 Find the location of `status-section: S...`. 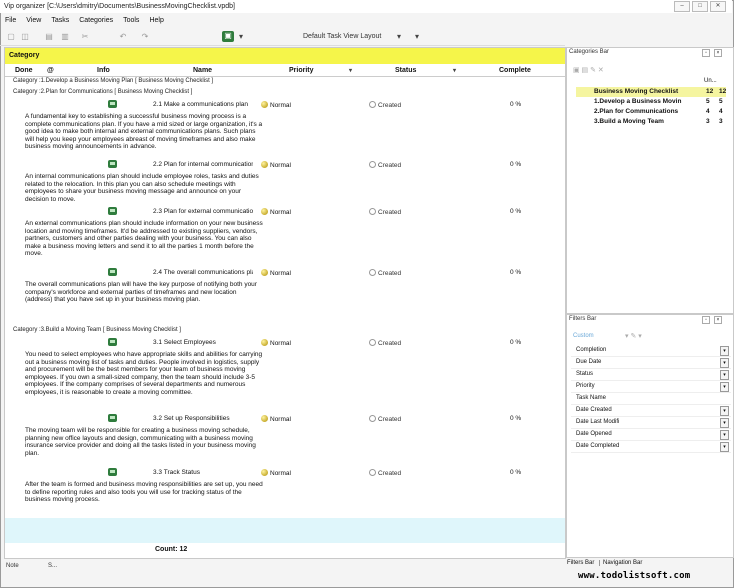

status-section: S... is located at coordinates (53, 566).